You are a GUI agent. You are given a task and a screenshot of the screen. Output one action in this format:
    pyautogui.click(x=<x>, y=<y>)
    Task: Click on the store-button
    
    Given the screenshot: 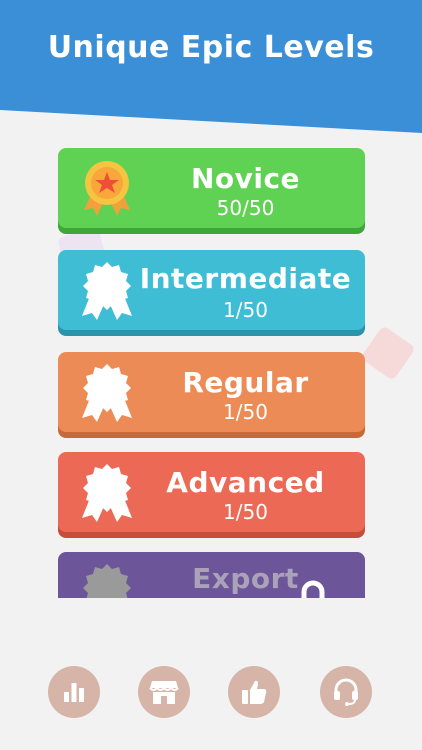 What is the action you would take?
    pyautogui.click(x=164, y=692)
    